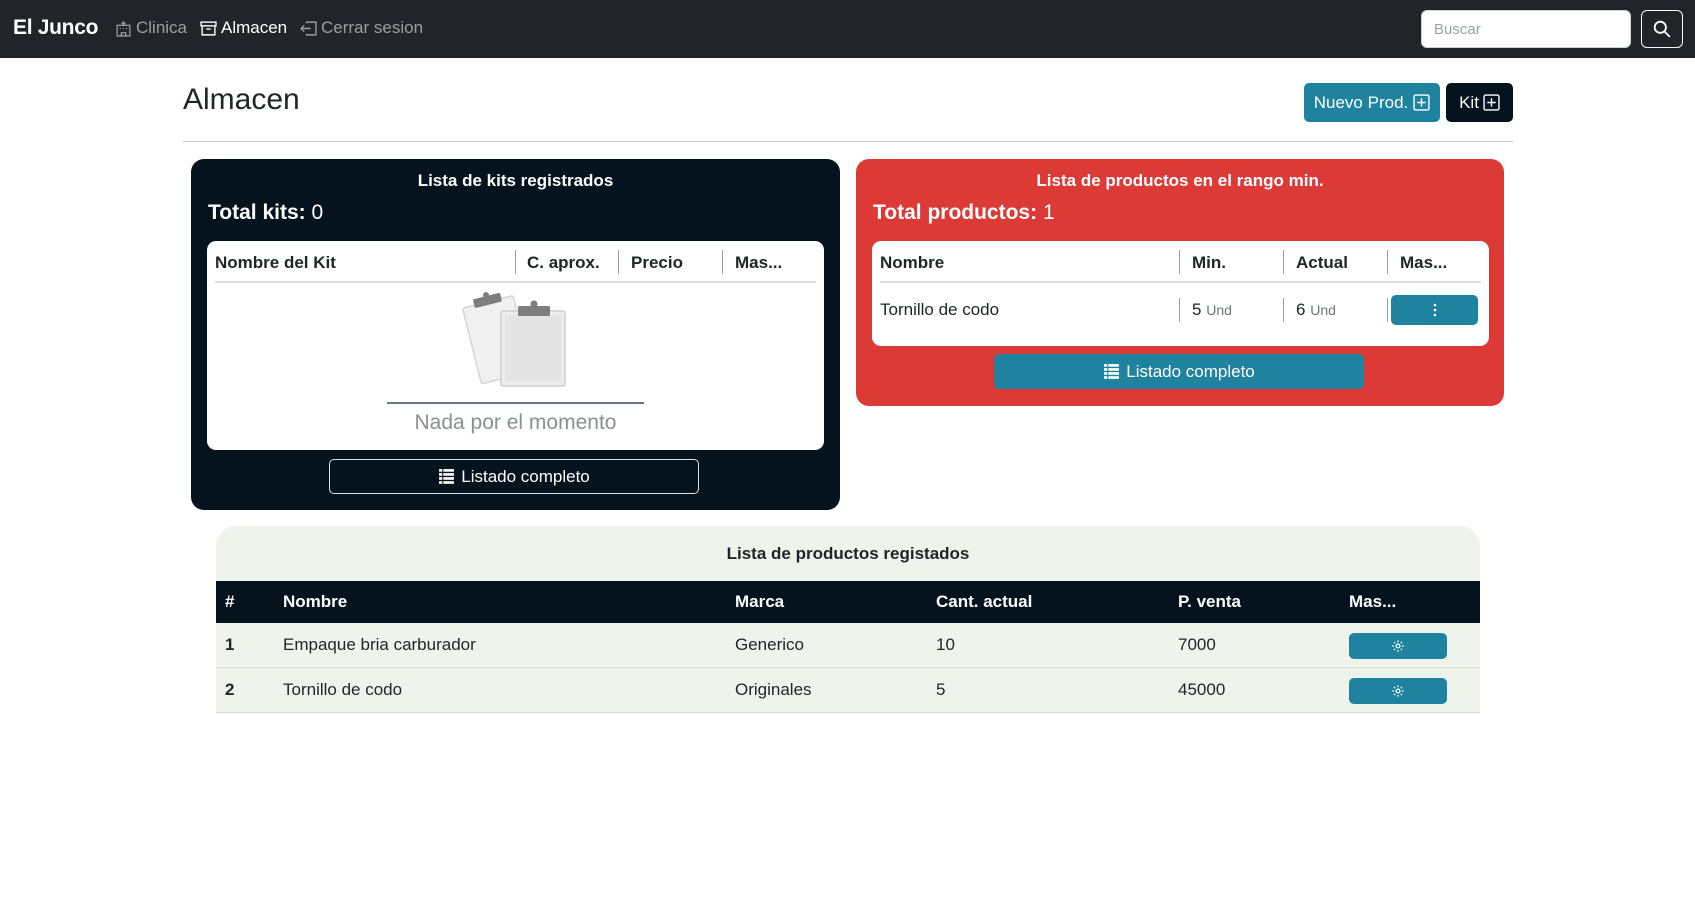 The width and height of the screenshot is (1695, 902). I want to click on row-price: 45000, so click(1202, 689).